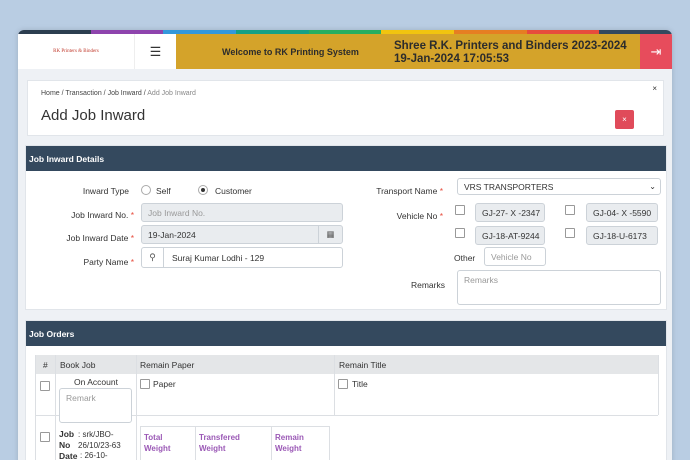 Image resolution: width=690 pixels, height=460 pixels. I want to click on col-book-job: Book Job, so click(78, 364).